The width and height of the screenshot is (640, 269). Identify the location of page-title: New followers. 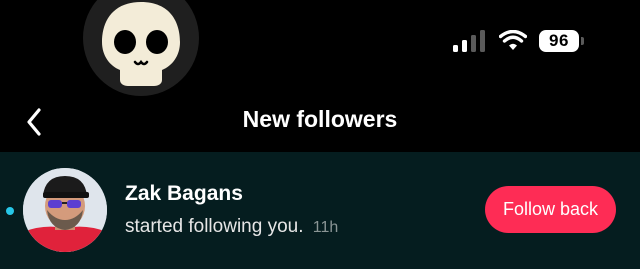
(320, 119).